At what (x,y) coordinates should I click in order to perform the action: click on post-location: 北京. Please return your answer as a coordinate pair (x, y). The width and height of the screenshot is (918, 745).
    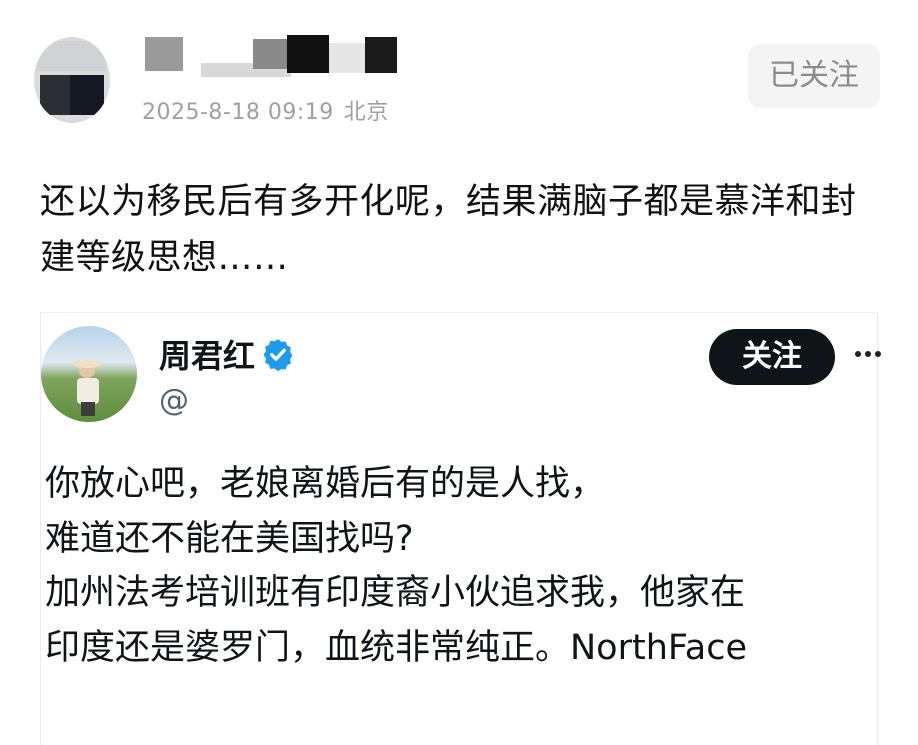
    Looking at the image, I should click on (366, 112).